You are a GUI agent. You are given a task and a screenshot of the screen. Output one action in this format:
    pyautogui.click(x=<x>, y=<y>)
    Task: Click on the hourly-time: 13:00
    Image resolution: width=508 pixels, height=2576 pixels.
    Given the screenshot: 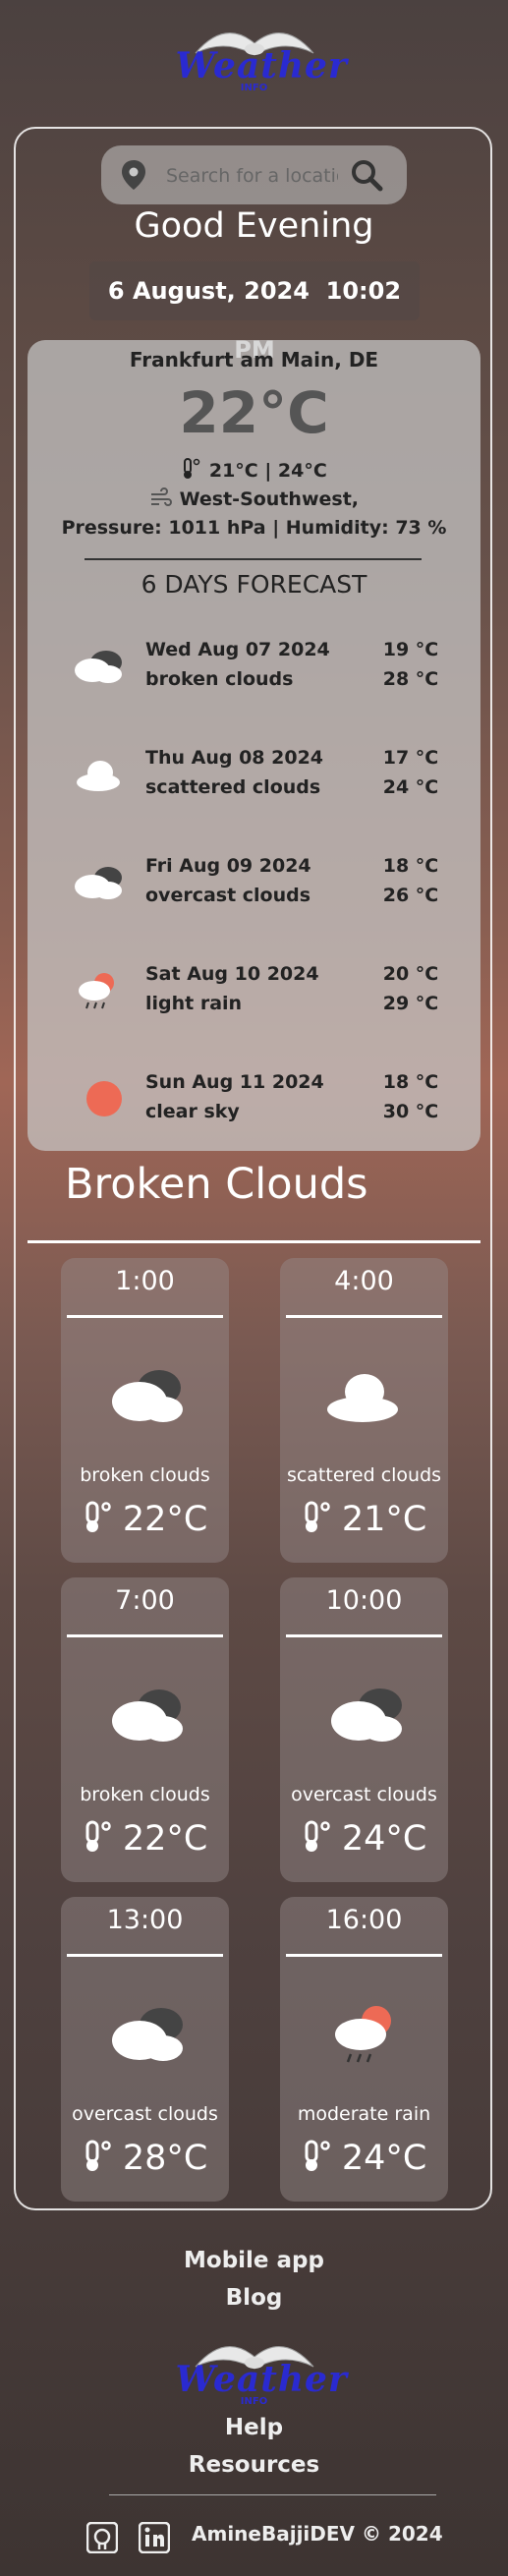 What is the action you would take?
    pyautogui.click(x=145, y=1920)
    